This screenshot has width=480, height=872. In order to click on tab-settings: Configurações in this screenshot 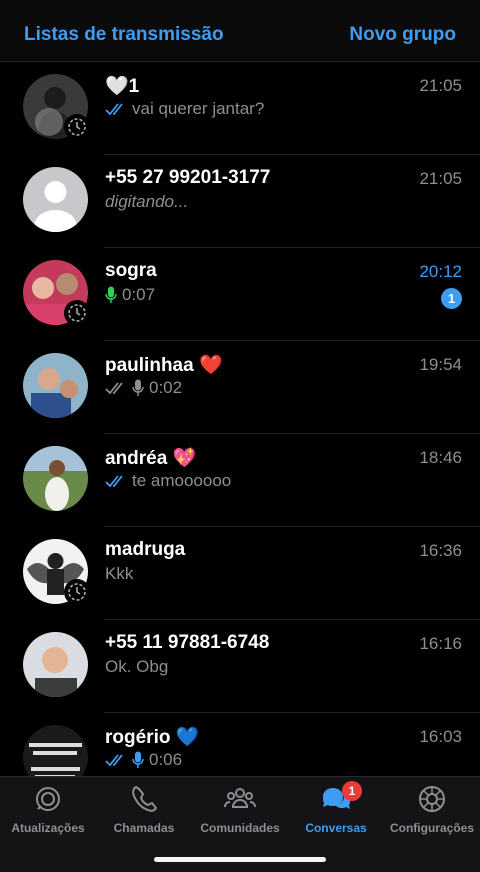, I will do `click(432, 809)`.